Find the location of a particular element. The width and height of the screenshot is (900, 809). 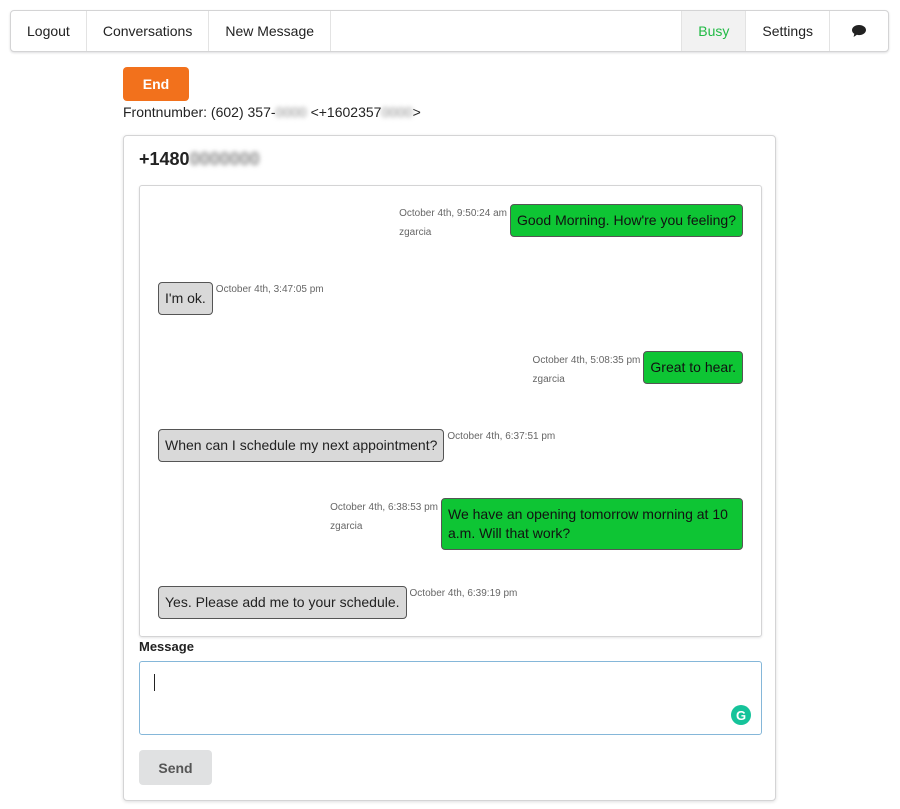

frontnumber-middle: <+1602357 is located at coordinates (344, 112).